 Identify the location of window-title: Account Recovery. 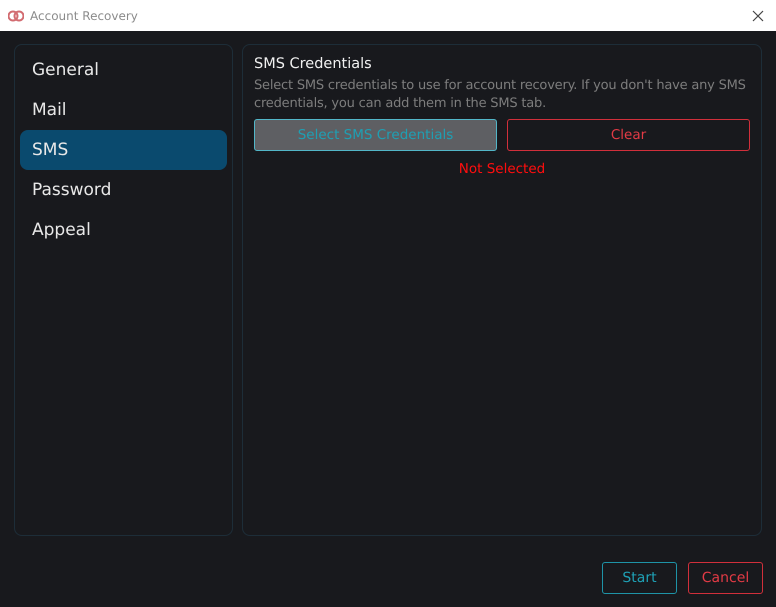
(84, 15).